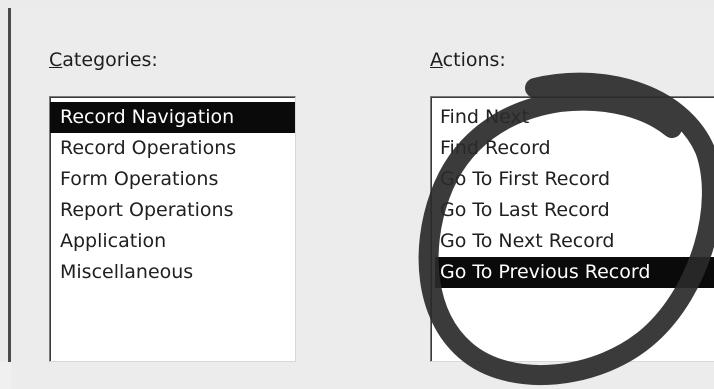 Image resolution: width=714 pixels, height=389 pixels. What do you see at coordinates (172, 241) in the screenshot?
I see `category-item-application: Application` at bounding box center [172, 241].